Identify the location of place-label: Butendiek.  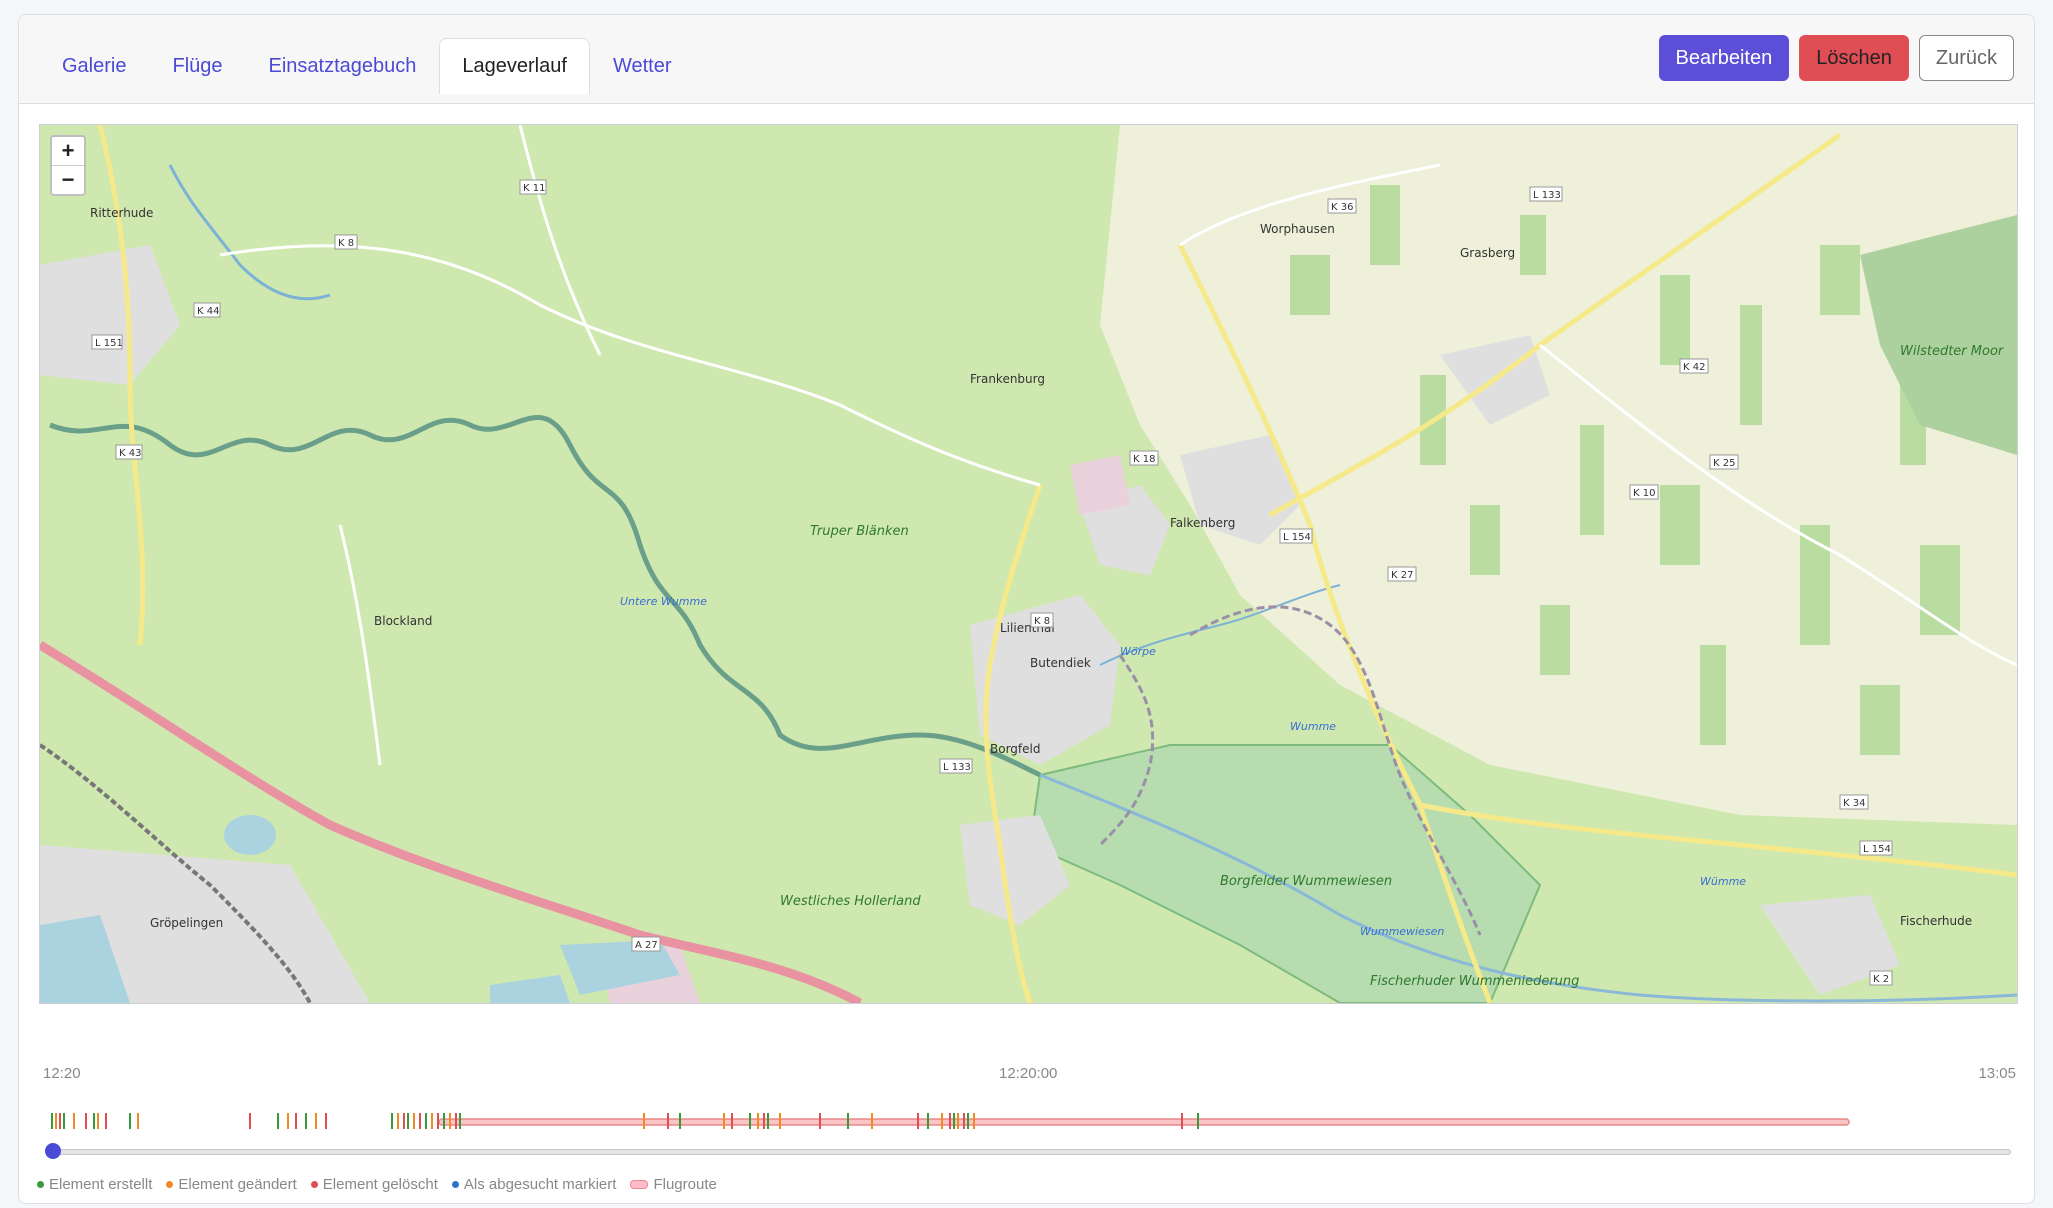
(1060, 663).